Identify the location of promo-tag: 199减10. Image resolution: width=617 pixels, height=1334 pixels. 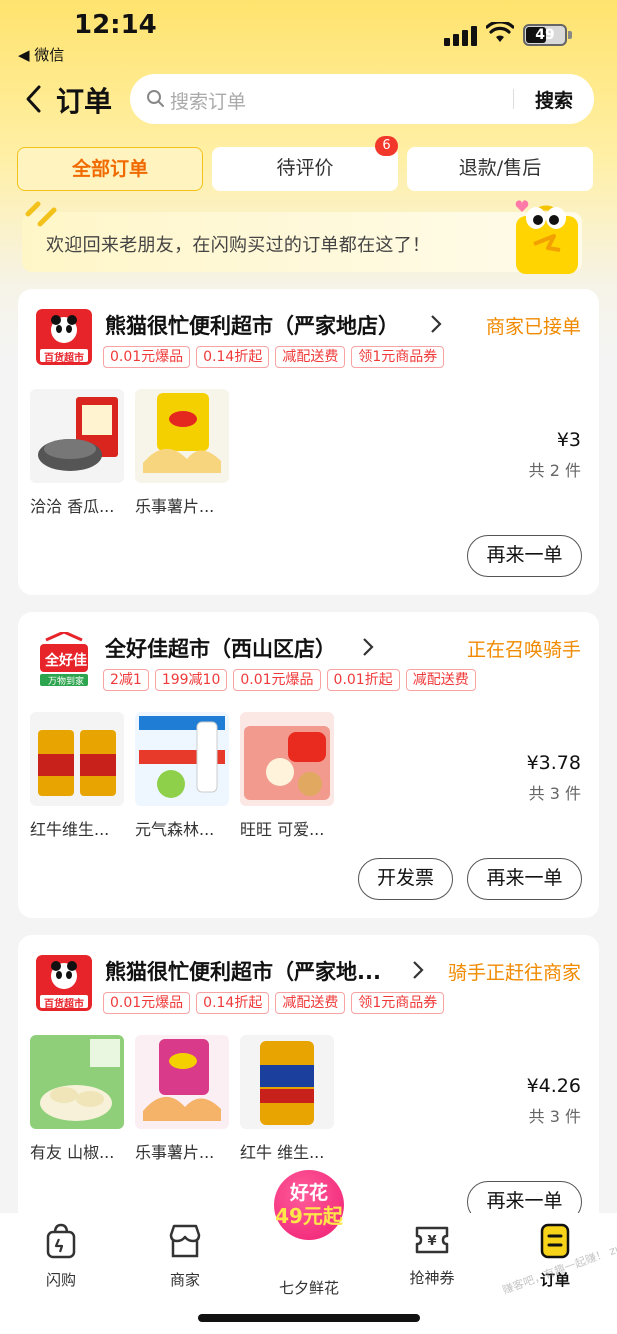
(191, 680).